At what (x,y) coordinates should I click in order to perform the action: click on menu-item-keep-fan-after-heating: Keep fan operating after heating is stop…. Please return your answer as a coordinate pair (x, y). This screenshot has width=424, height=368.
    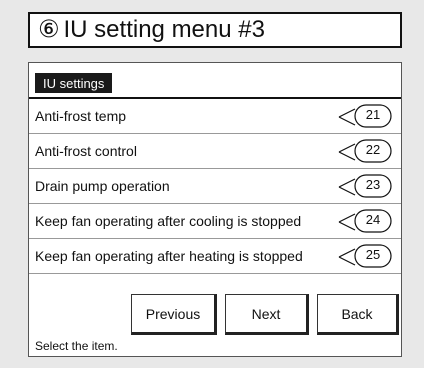
    Looking at the image, I should click on (215, 256).